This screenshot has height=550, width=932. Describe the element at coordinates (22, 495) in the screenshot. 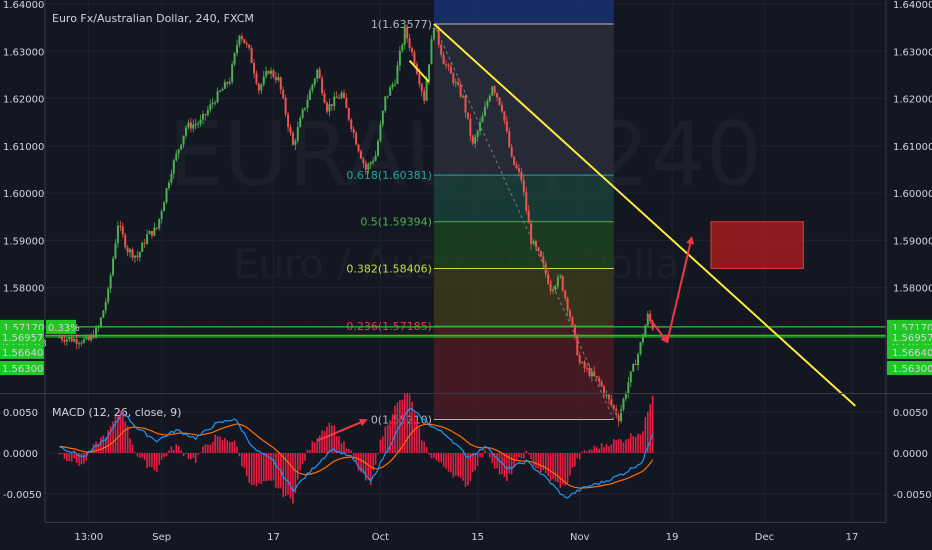

I see `macd-left-tick: -0.0050` at that location.